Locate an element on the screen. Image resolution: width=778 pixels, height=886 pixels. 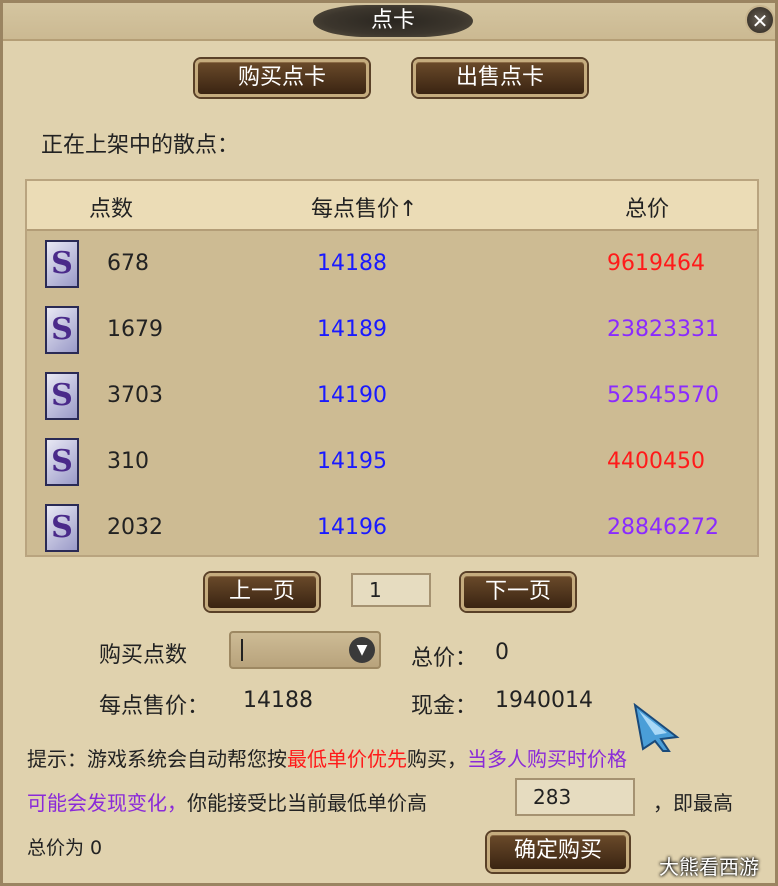
title-bar: 点卡 ✕ is located at coordinates (389, 22).